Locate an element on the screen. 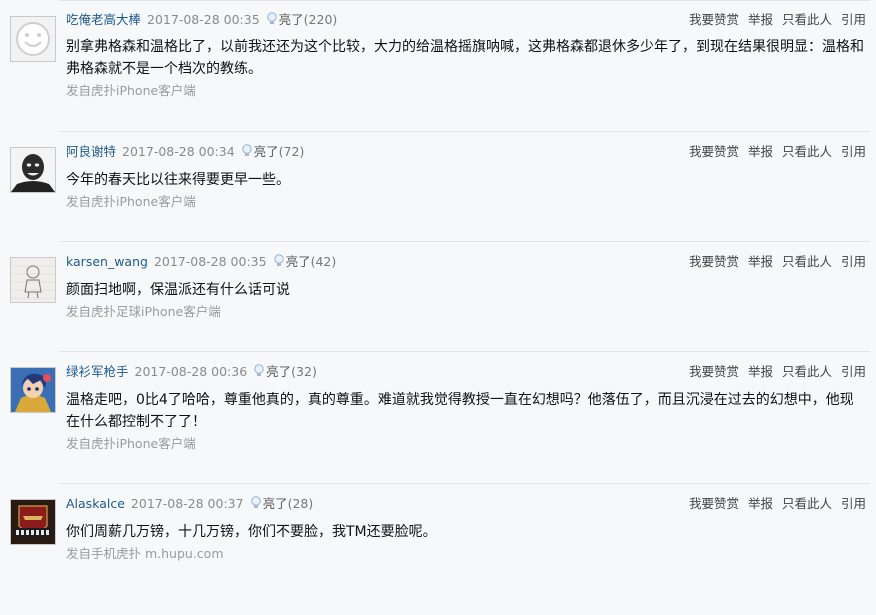 The image size is (876, 615). username-link: karsen_wang is located at coordinates (107, 261).